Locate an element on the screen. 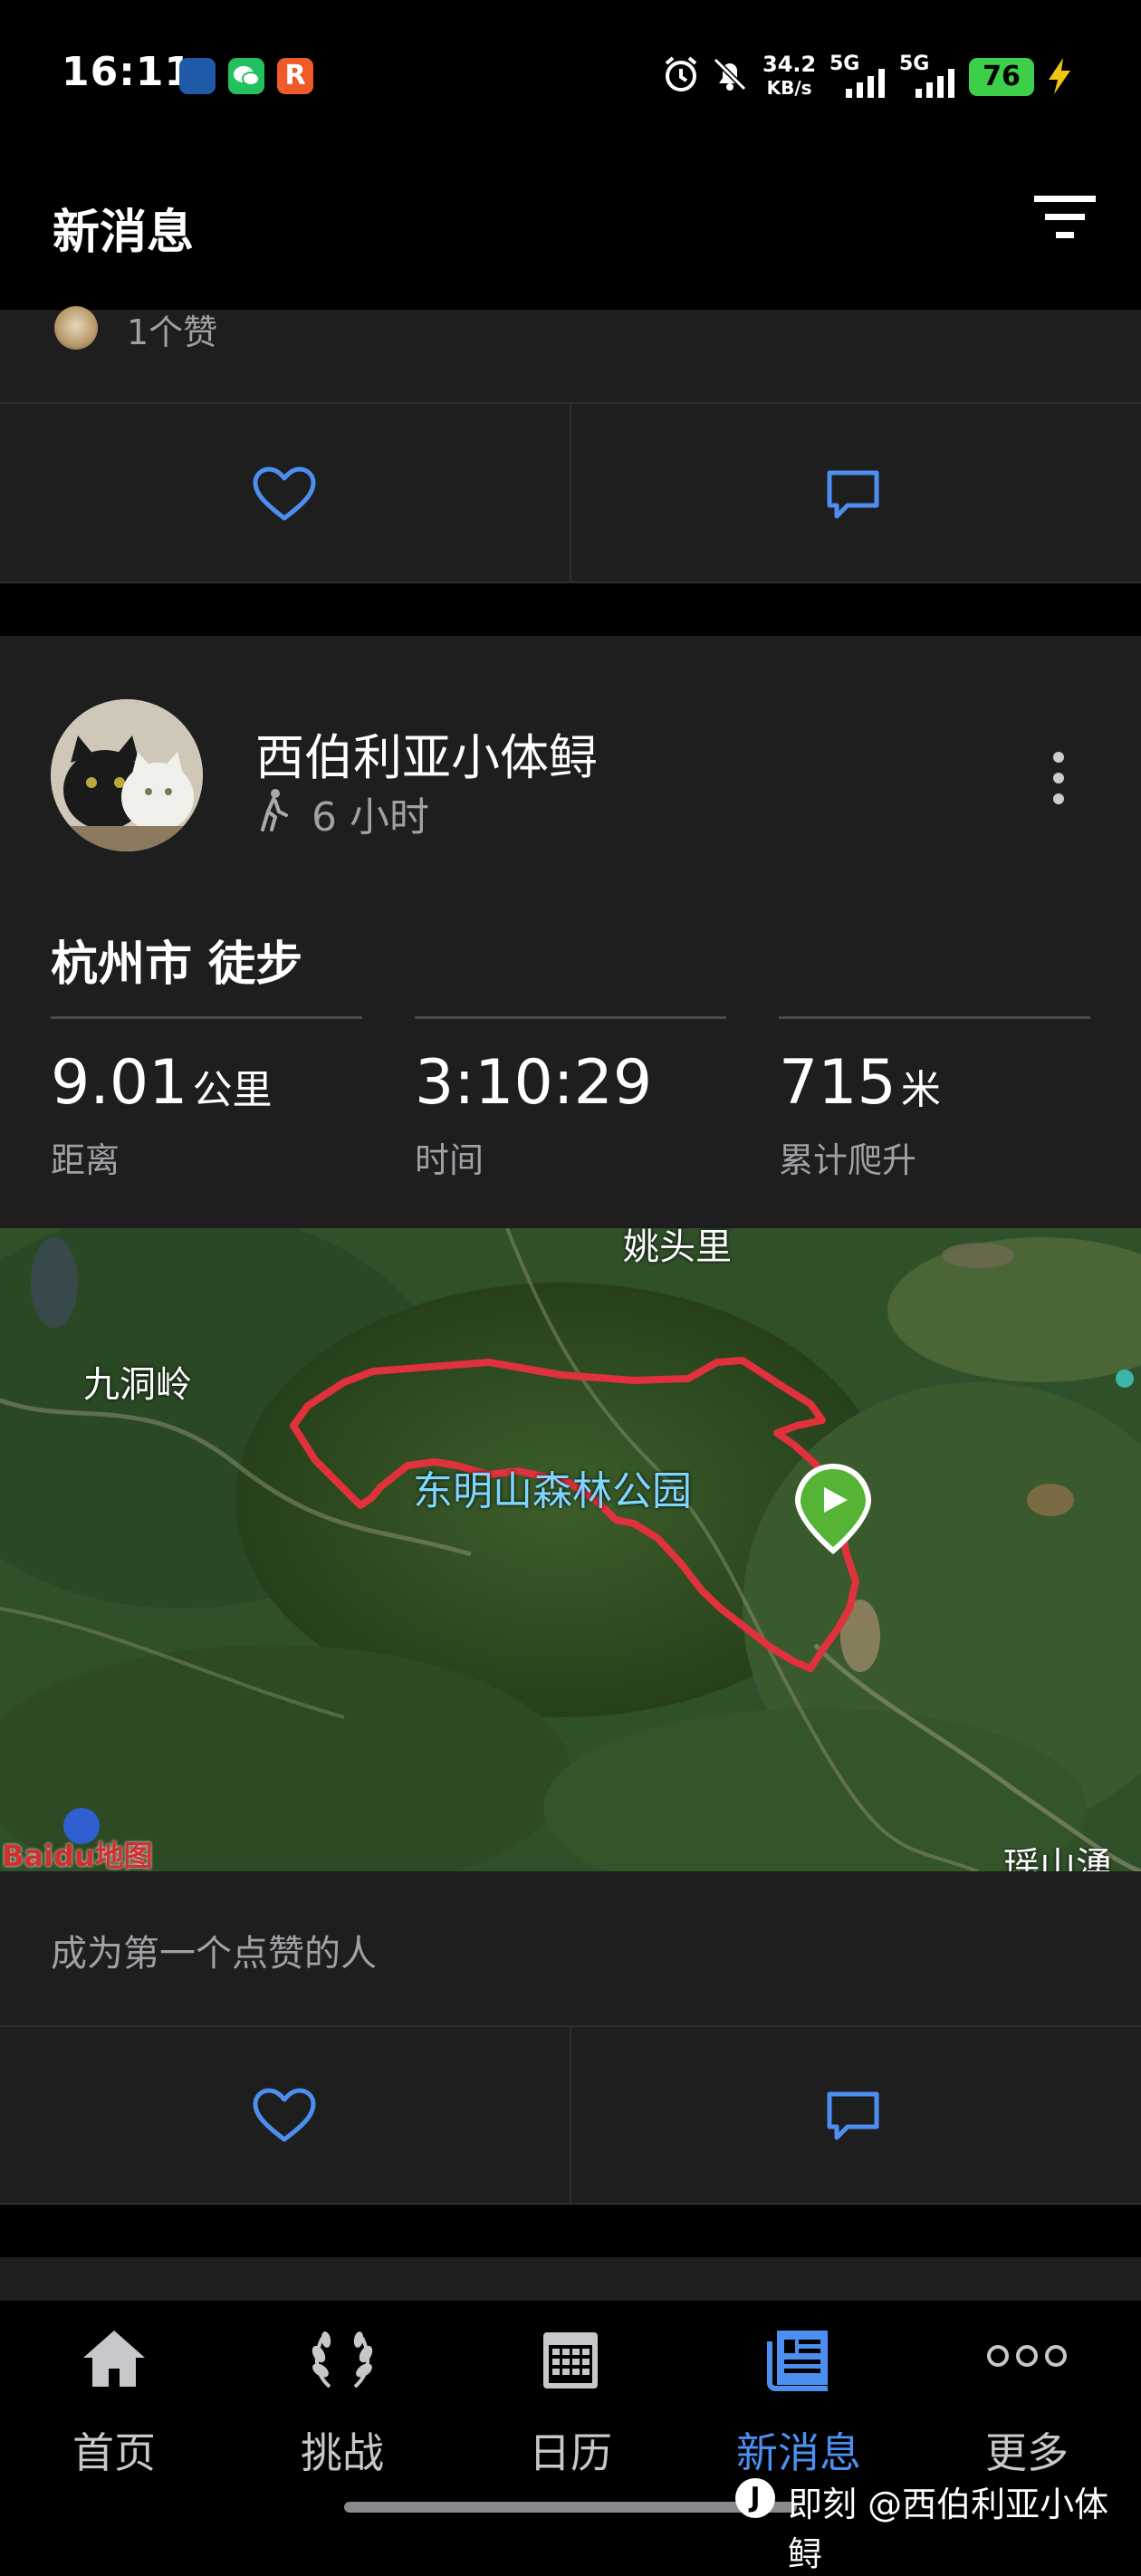 This screenshot has width=1141, height=2576. watermark: 即刻 @西伯利亚小体鲟 is located at coordinates (949, 2529).